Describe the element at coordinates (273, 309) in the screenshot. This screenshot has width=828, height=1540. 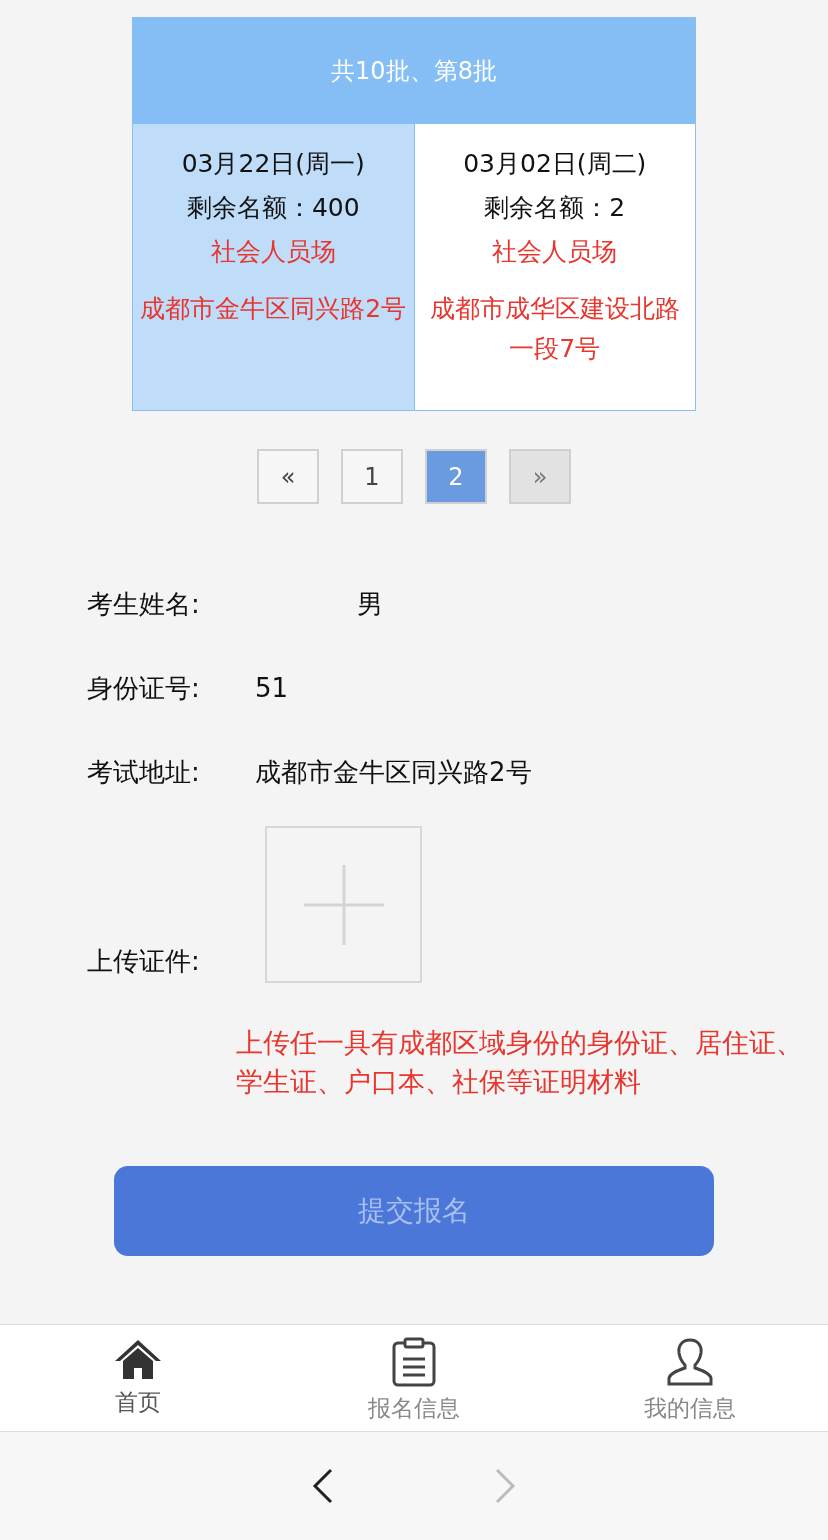
I see `session-address: 成都市金牛区同兴路2号` at that location.